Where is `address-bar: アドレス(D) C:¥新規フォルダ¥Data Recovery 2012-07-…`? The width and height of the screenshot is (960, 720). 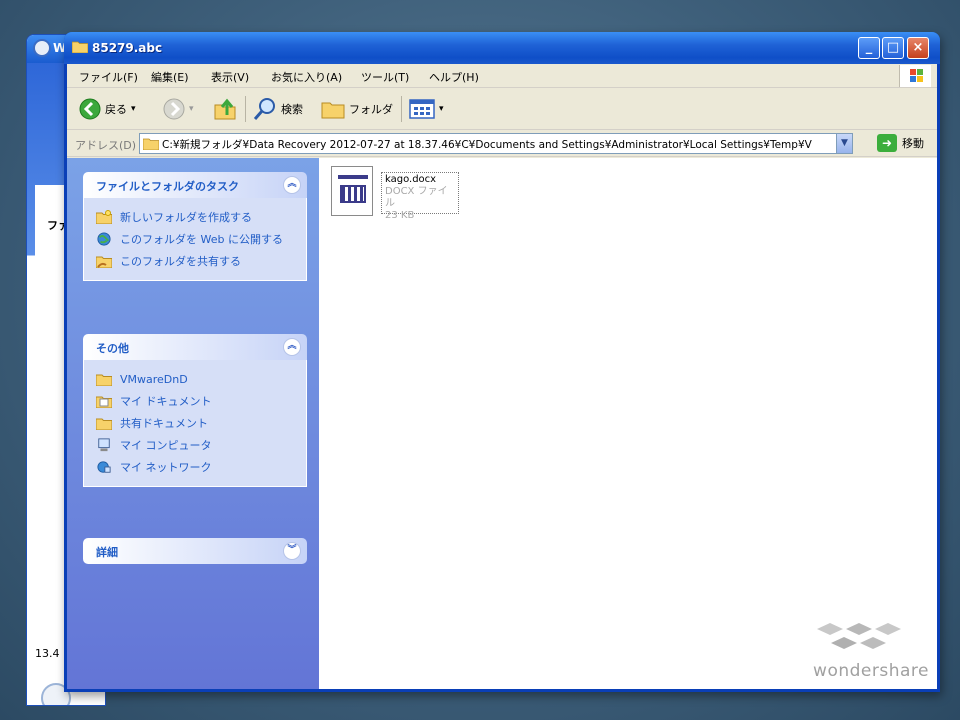
address-bar: アドレス(D) C:¥新規フォルダ¥Data Recovery 2012-07-… is located at coordinates (502, 144).